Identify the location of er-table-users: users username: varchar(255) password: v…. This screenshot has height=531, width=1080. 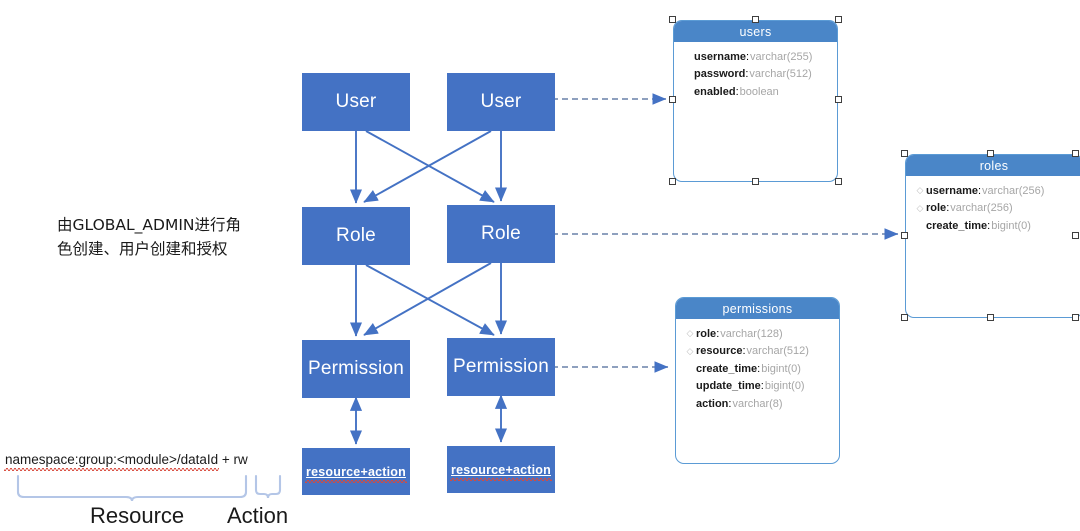
(755, 101).